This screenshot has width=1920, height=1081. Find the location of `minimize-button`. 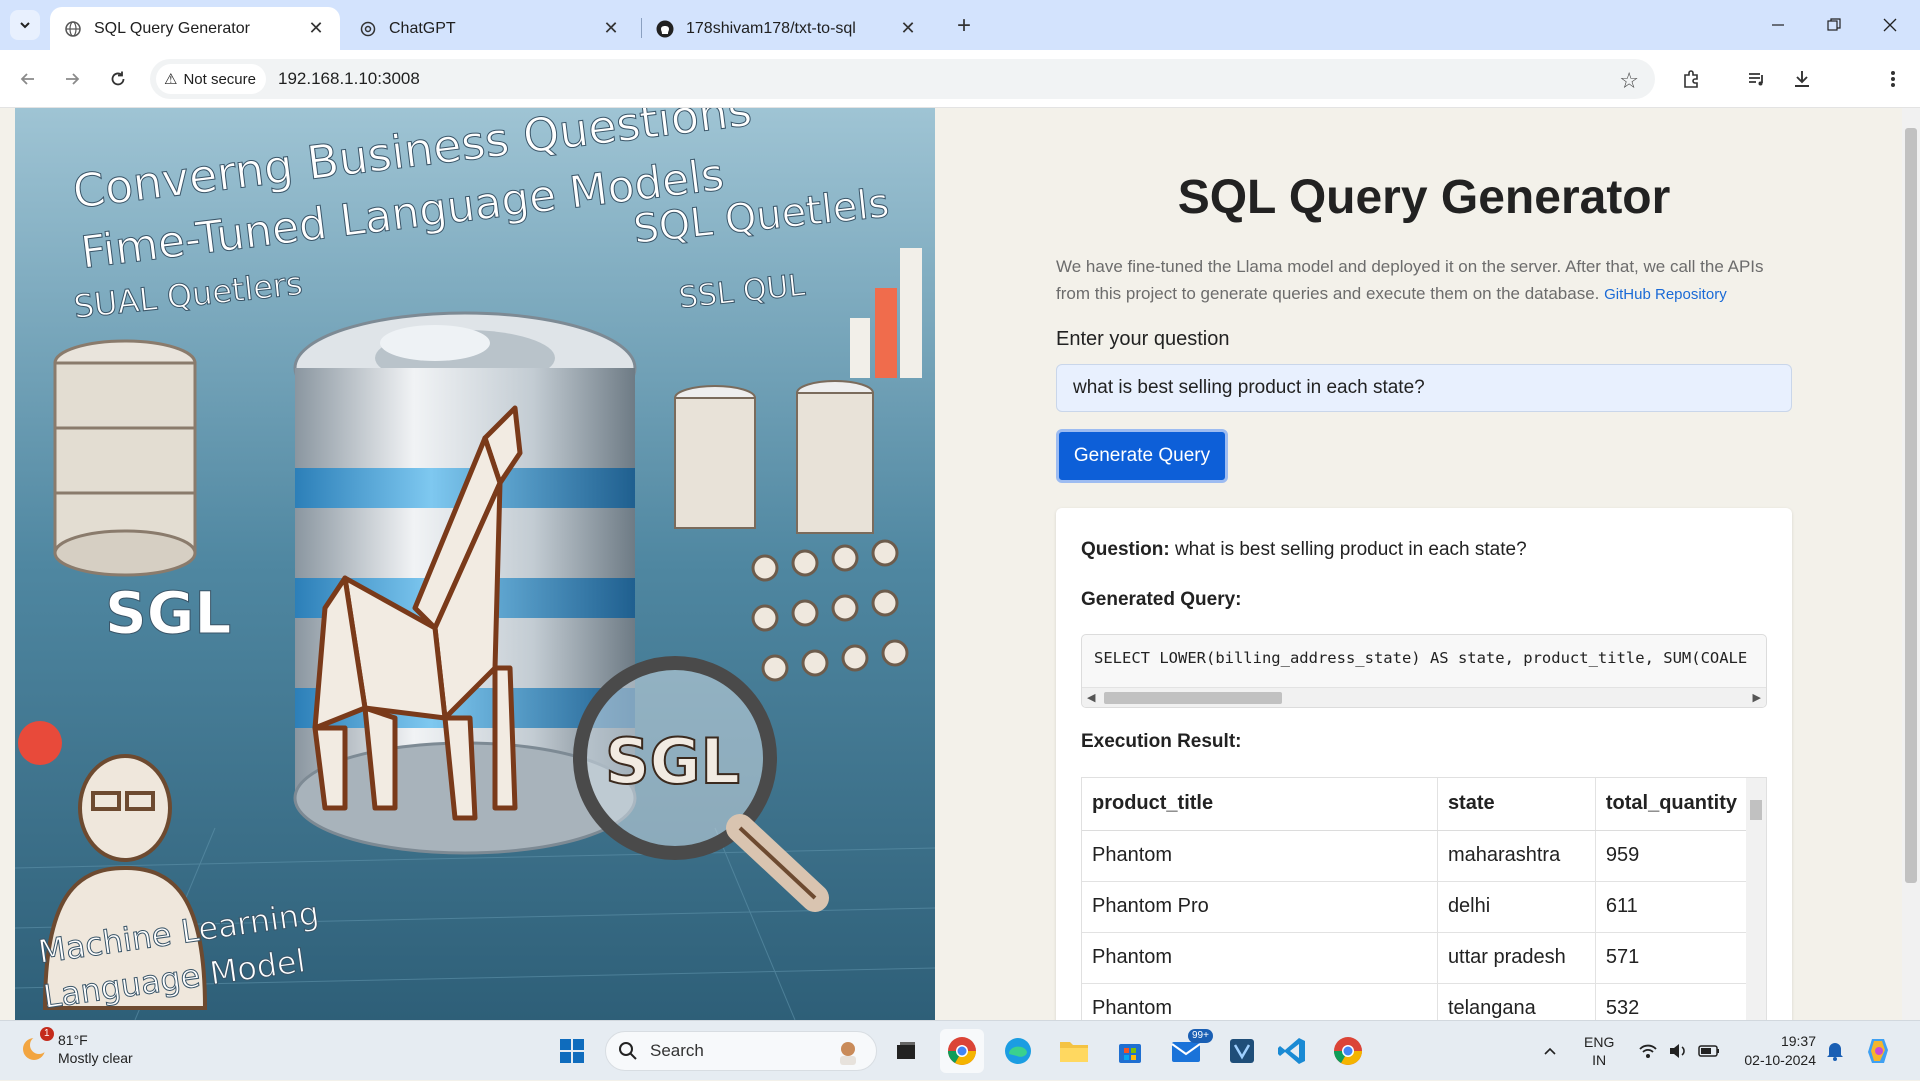

minimize-button is located at coordinates (1778, 25).